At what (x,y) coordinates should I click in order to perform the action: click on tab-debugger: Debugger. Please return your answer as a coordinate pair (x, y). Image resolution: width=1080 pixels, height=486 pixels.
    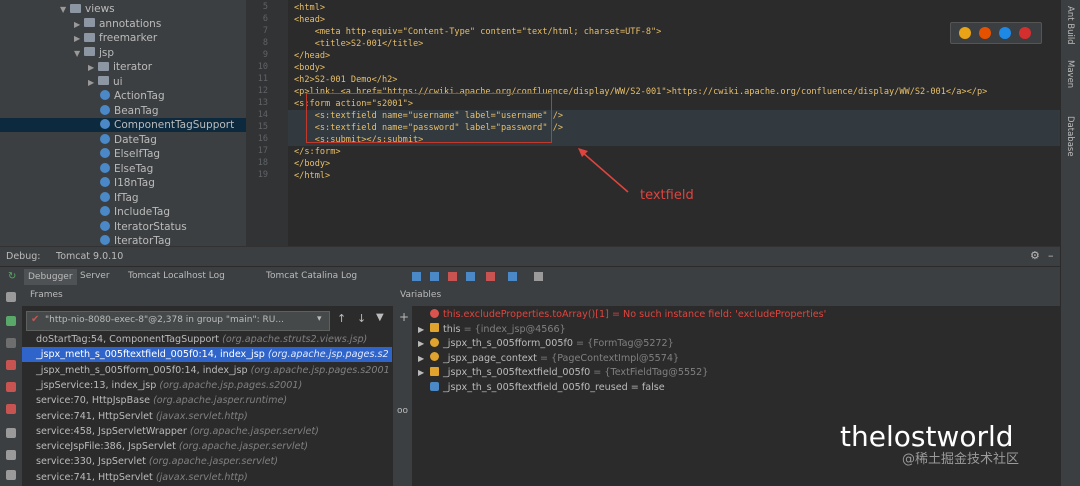
    Looking at the image, I should click on (50, 277).